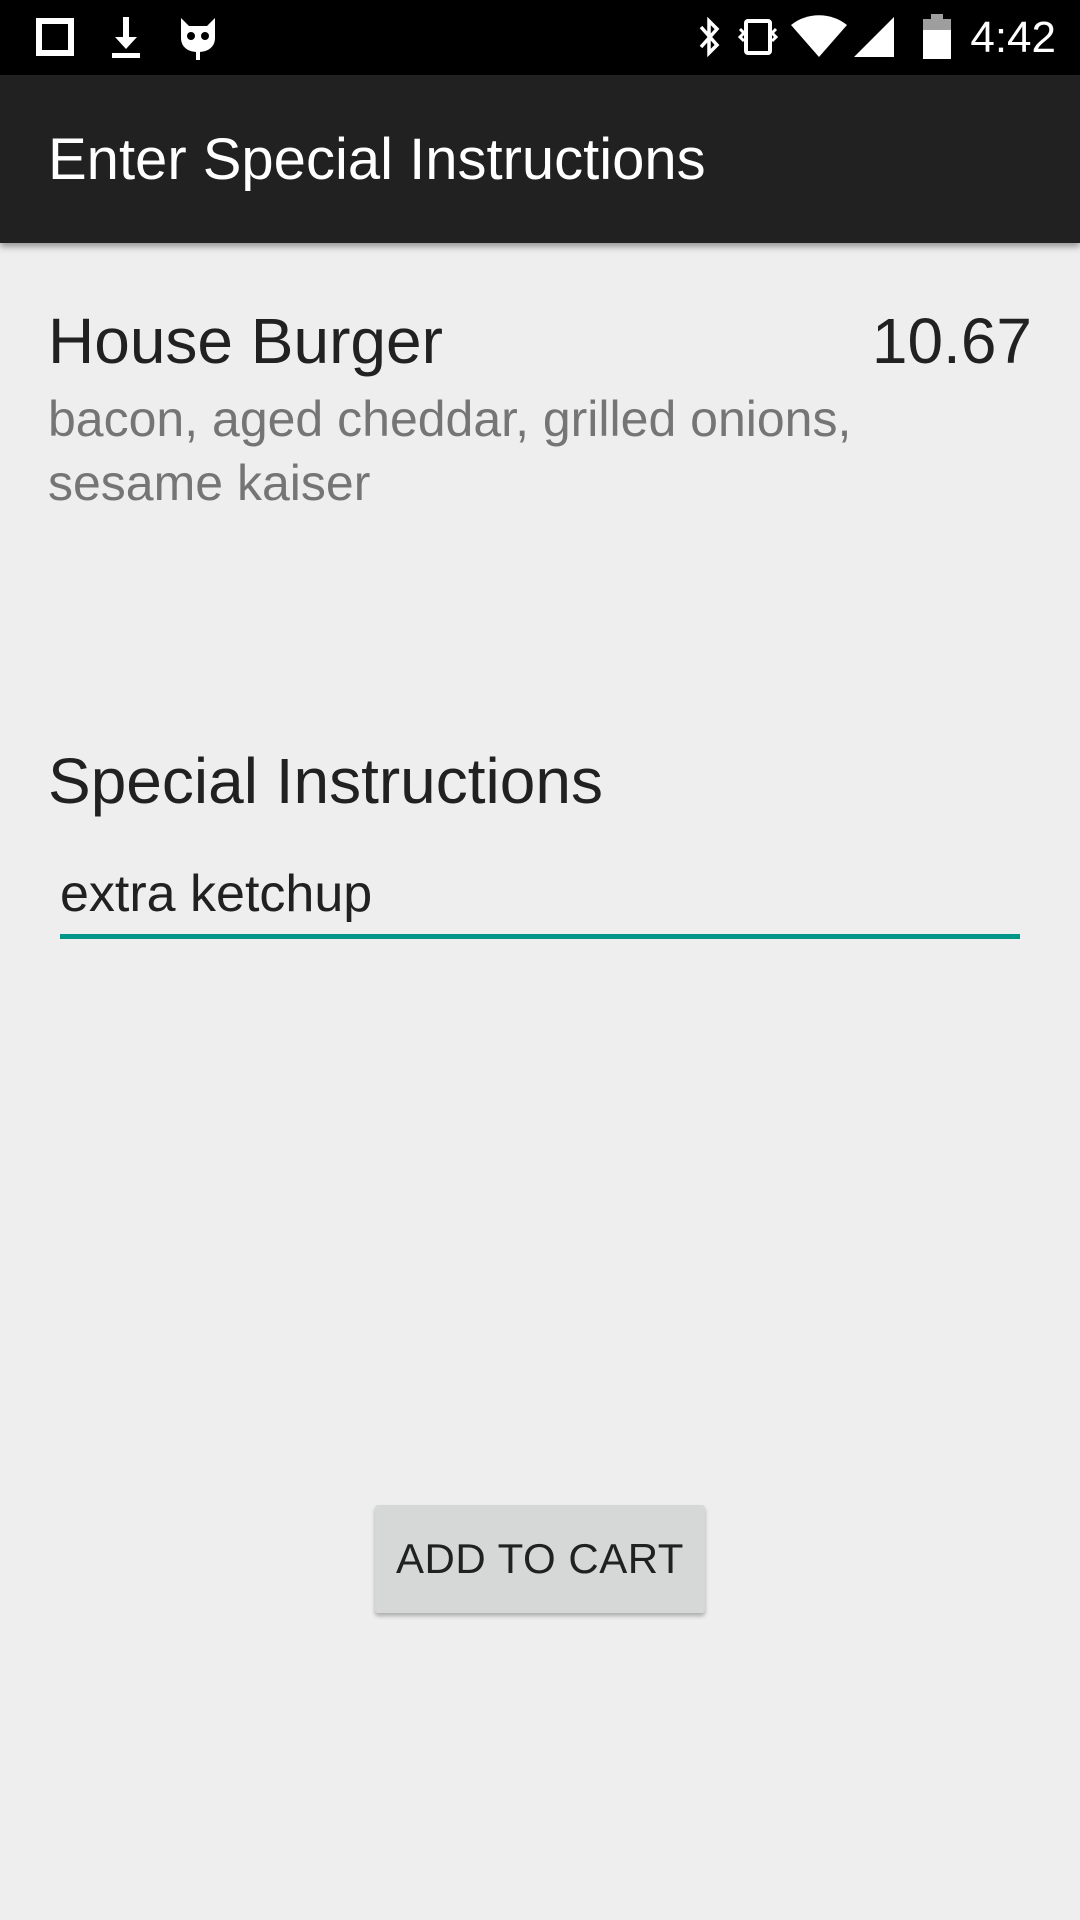 The height and width of the screenshot is (1920, 1080). Describe the element at coordinates (937, 37) in the screenshot. I see `battery-icon` at that location.